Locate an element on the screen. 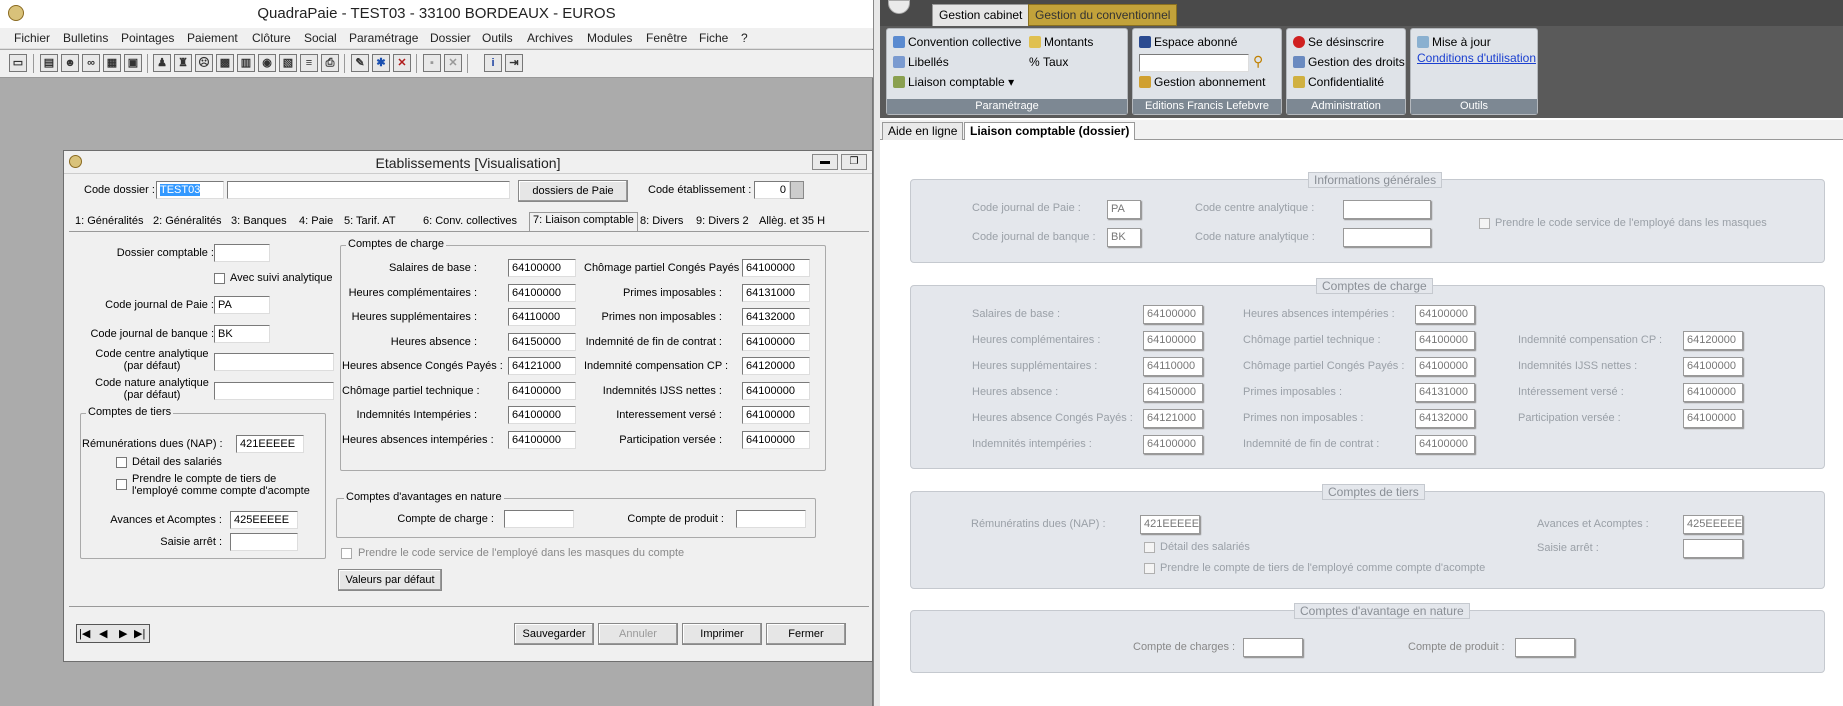 Image resolution: width=1843 pixels, height=706 pixels. tab-aide-en-ligne: Aide en ligne is located at coordinates (923, 131).